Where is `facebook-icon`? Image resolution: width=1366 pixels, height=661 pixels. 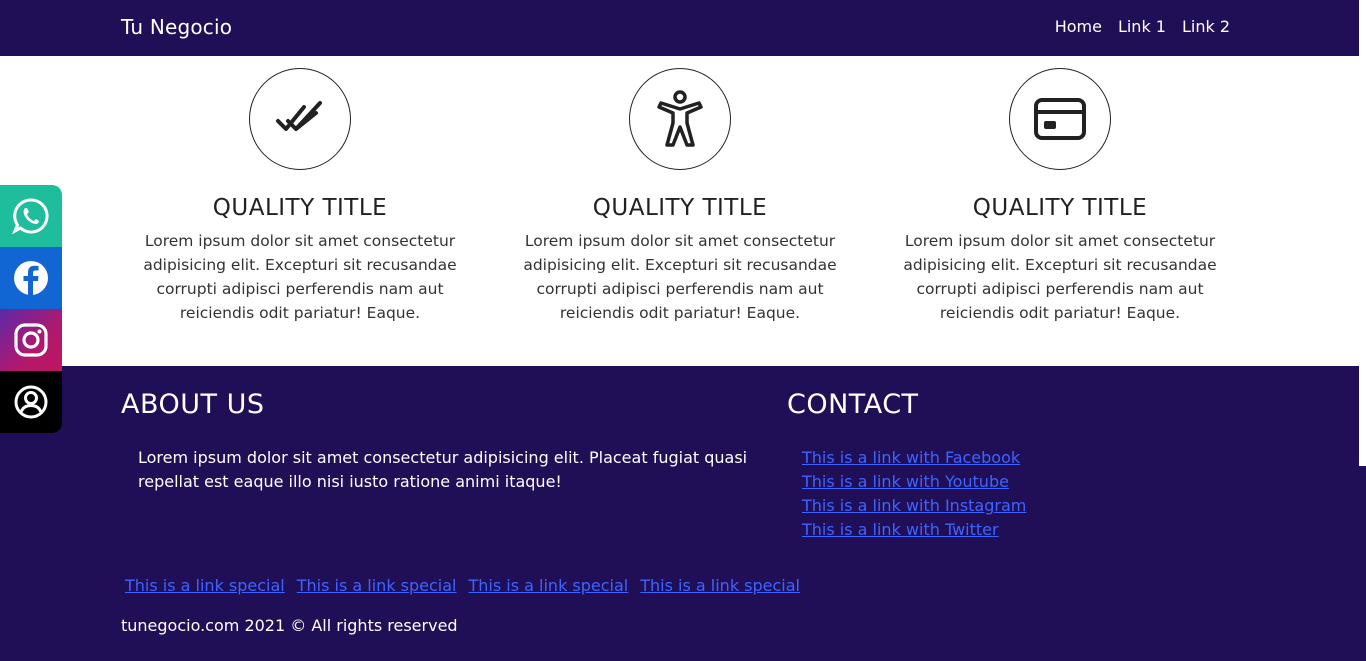 facebook-icon is located at coordinates (31, 278).